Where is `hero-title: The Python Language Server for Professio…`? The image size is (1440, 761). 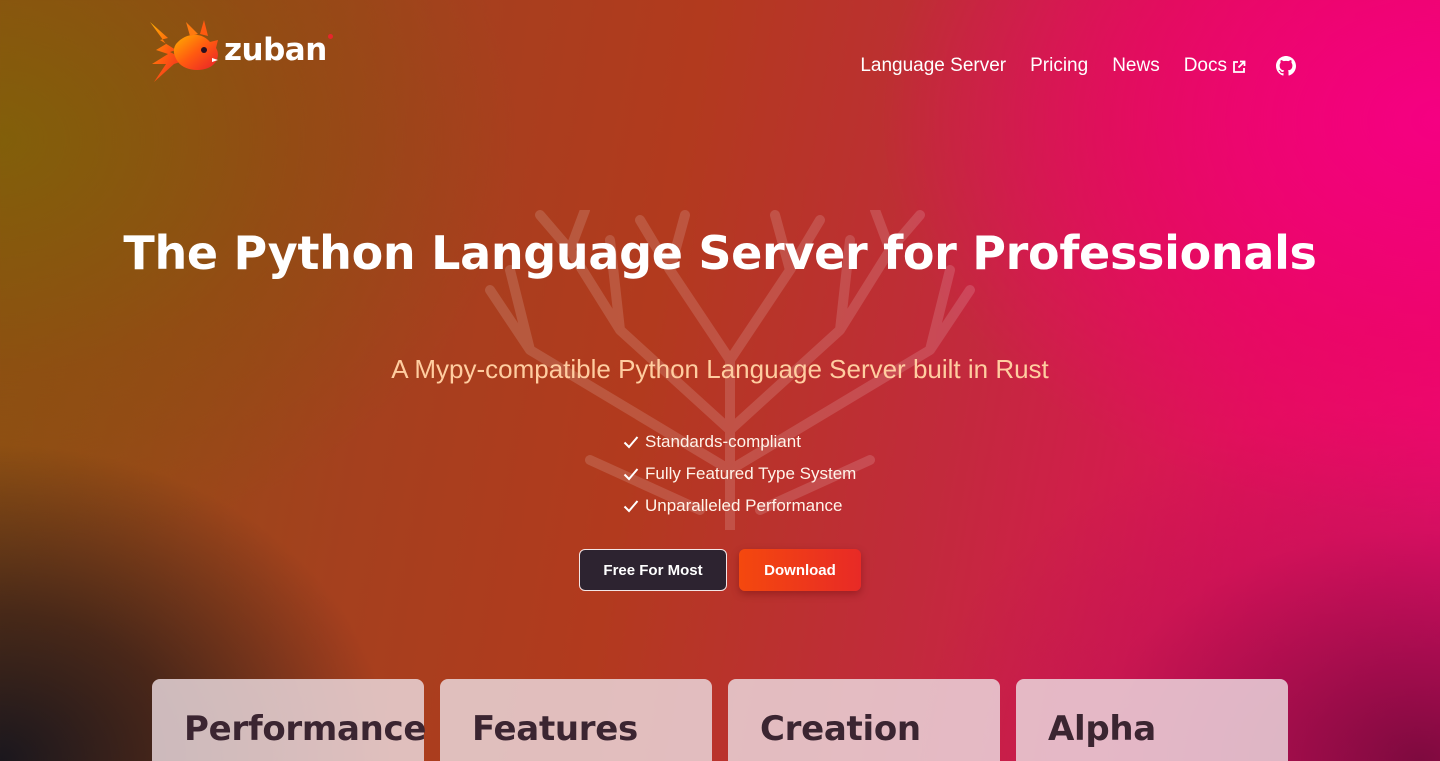 hero-title: The Python Language Server for Professio… is located at coordinates (720, 253).